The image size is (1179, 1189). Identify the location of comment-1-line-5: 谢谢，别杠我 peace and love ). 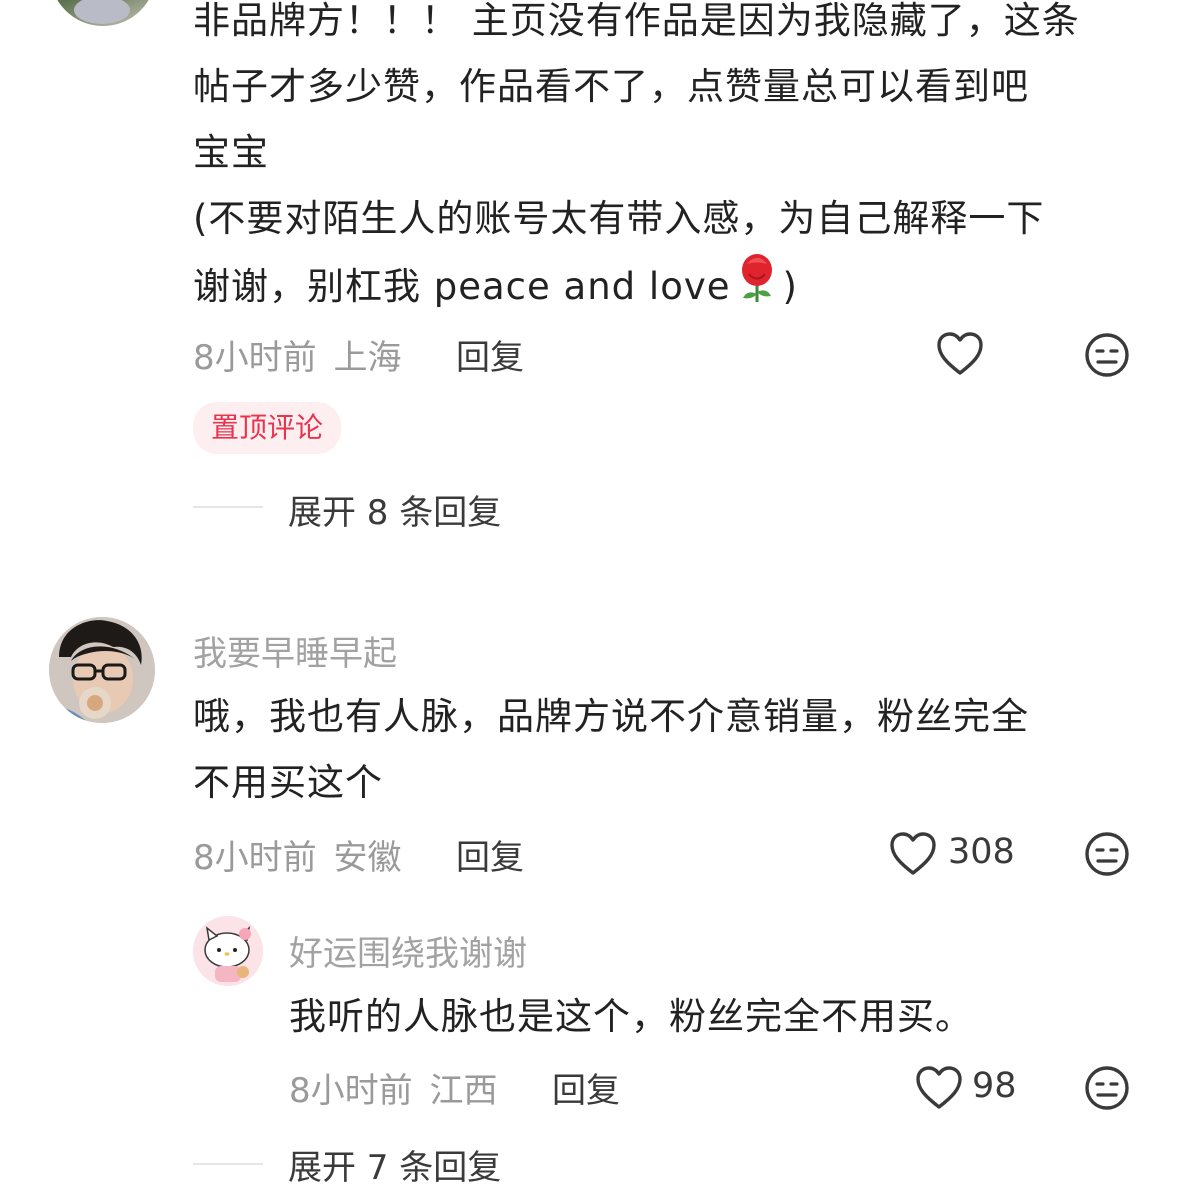
(495, 288).